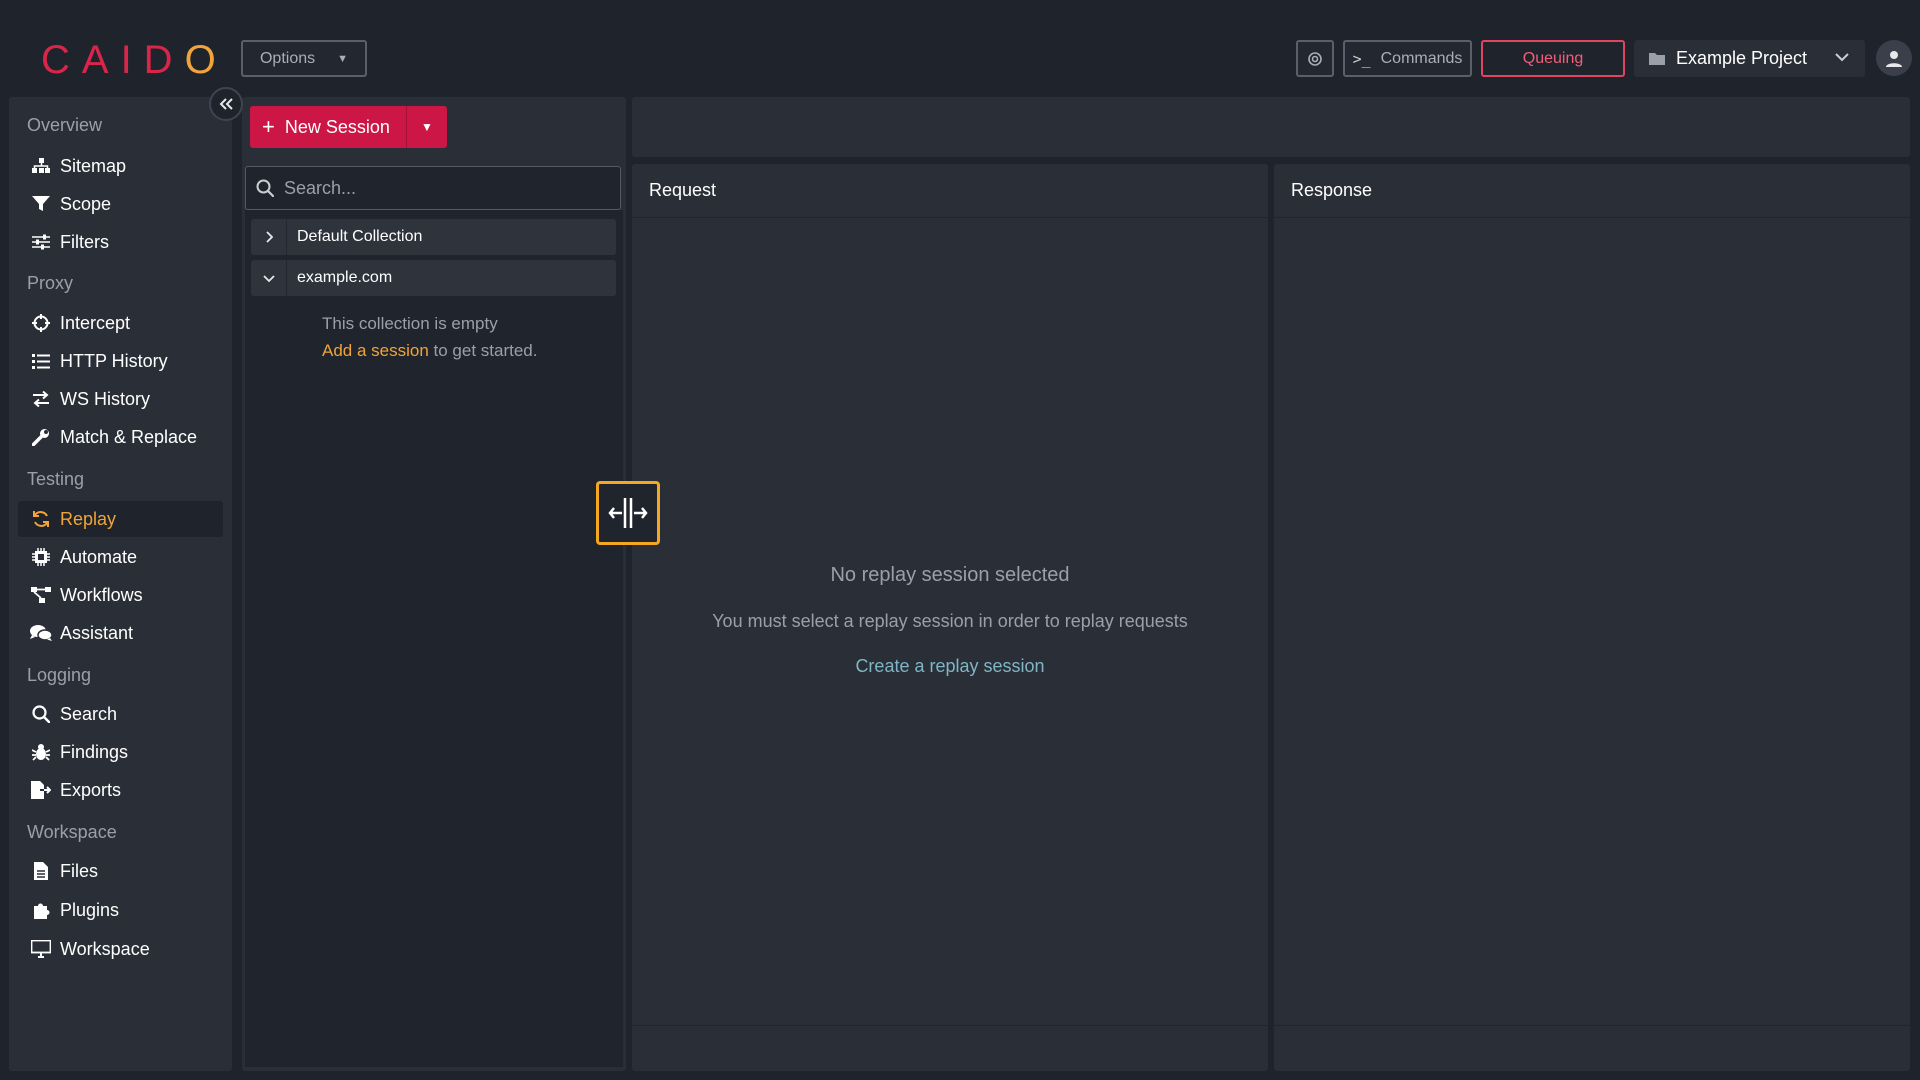  What do you see at coordinates (41, 633) in the screenshot?
I see `chat-icon` at bounding box center [41, 633].